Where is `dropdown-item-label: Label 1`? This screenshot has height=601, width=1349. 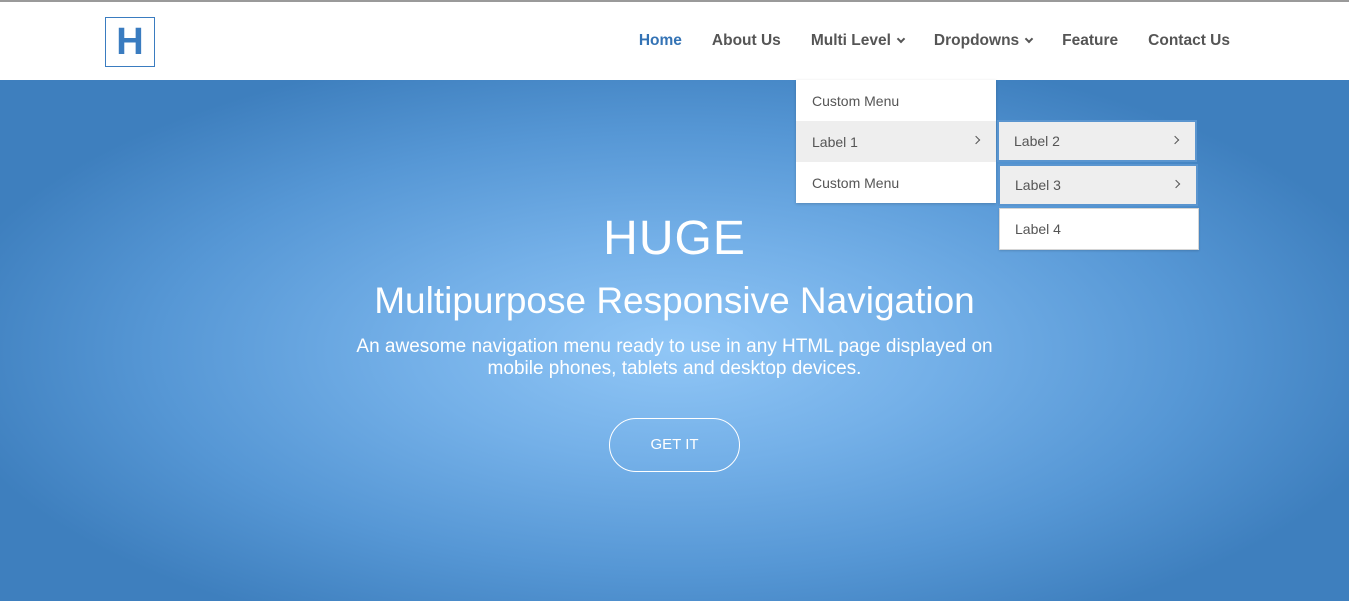
dropdown-item-label: Label 1 is located at coordinates (835, 141).